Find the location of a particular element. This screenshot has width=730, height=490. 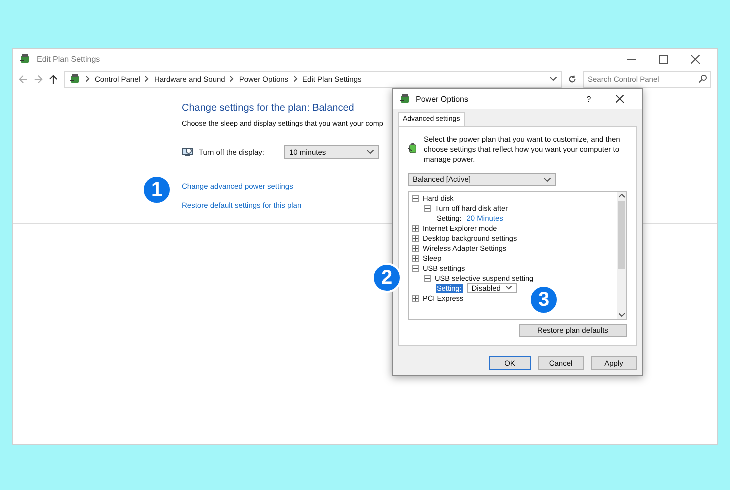

dialog-title: Power Options is located at coordinates (442, 99).